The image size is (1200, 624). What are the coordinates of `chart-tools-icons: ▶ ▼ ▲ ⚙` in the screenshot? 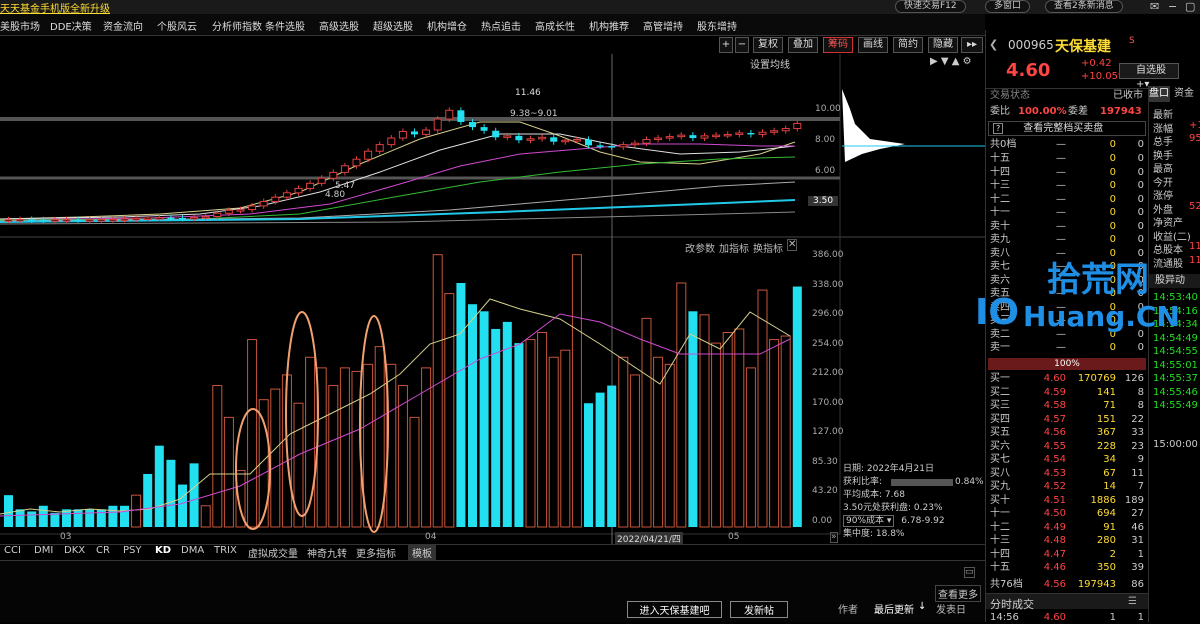 It's located at (951, 61).